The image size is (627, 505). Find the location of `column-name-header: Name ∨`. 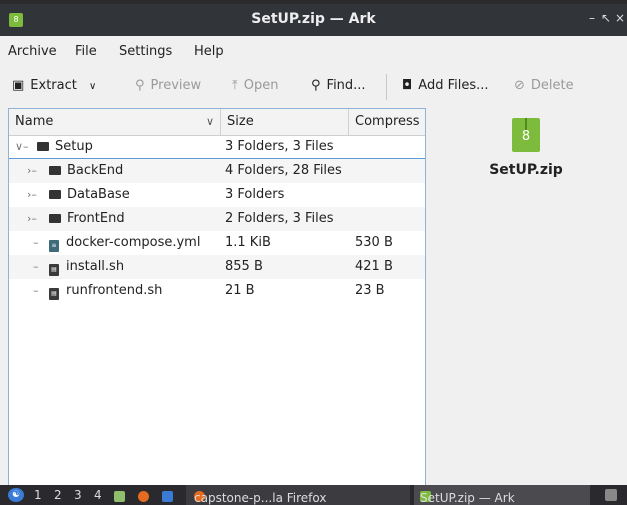

column-name-header: Name ∨ is located at coordinates (115, 122).